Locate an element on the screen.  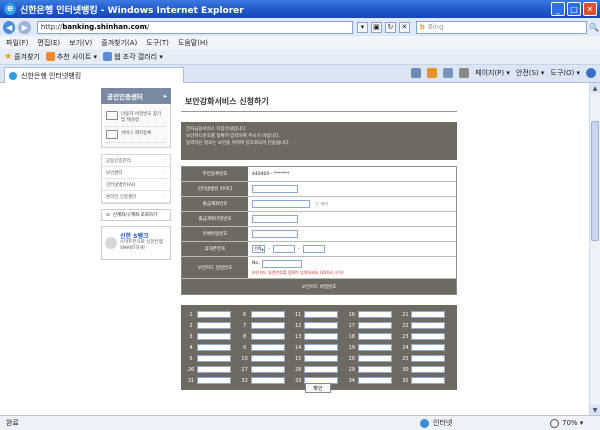
card-cell: 34 is located at coordinates (373, 380).